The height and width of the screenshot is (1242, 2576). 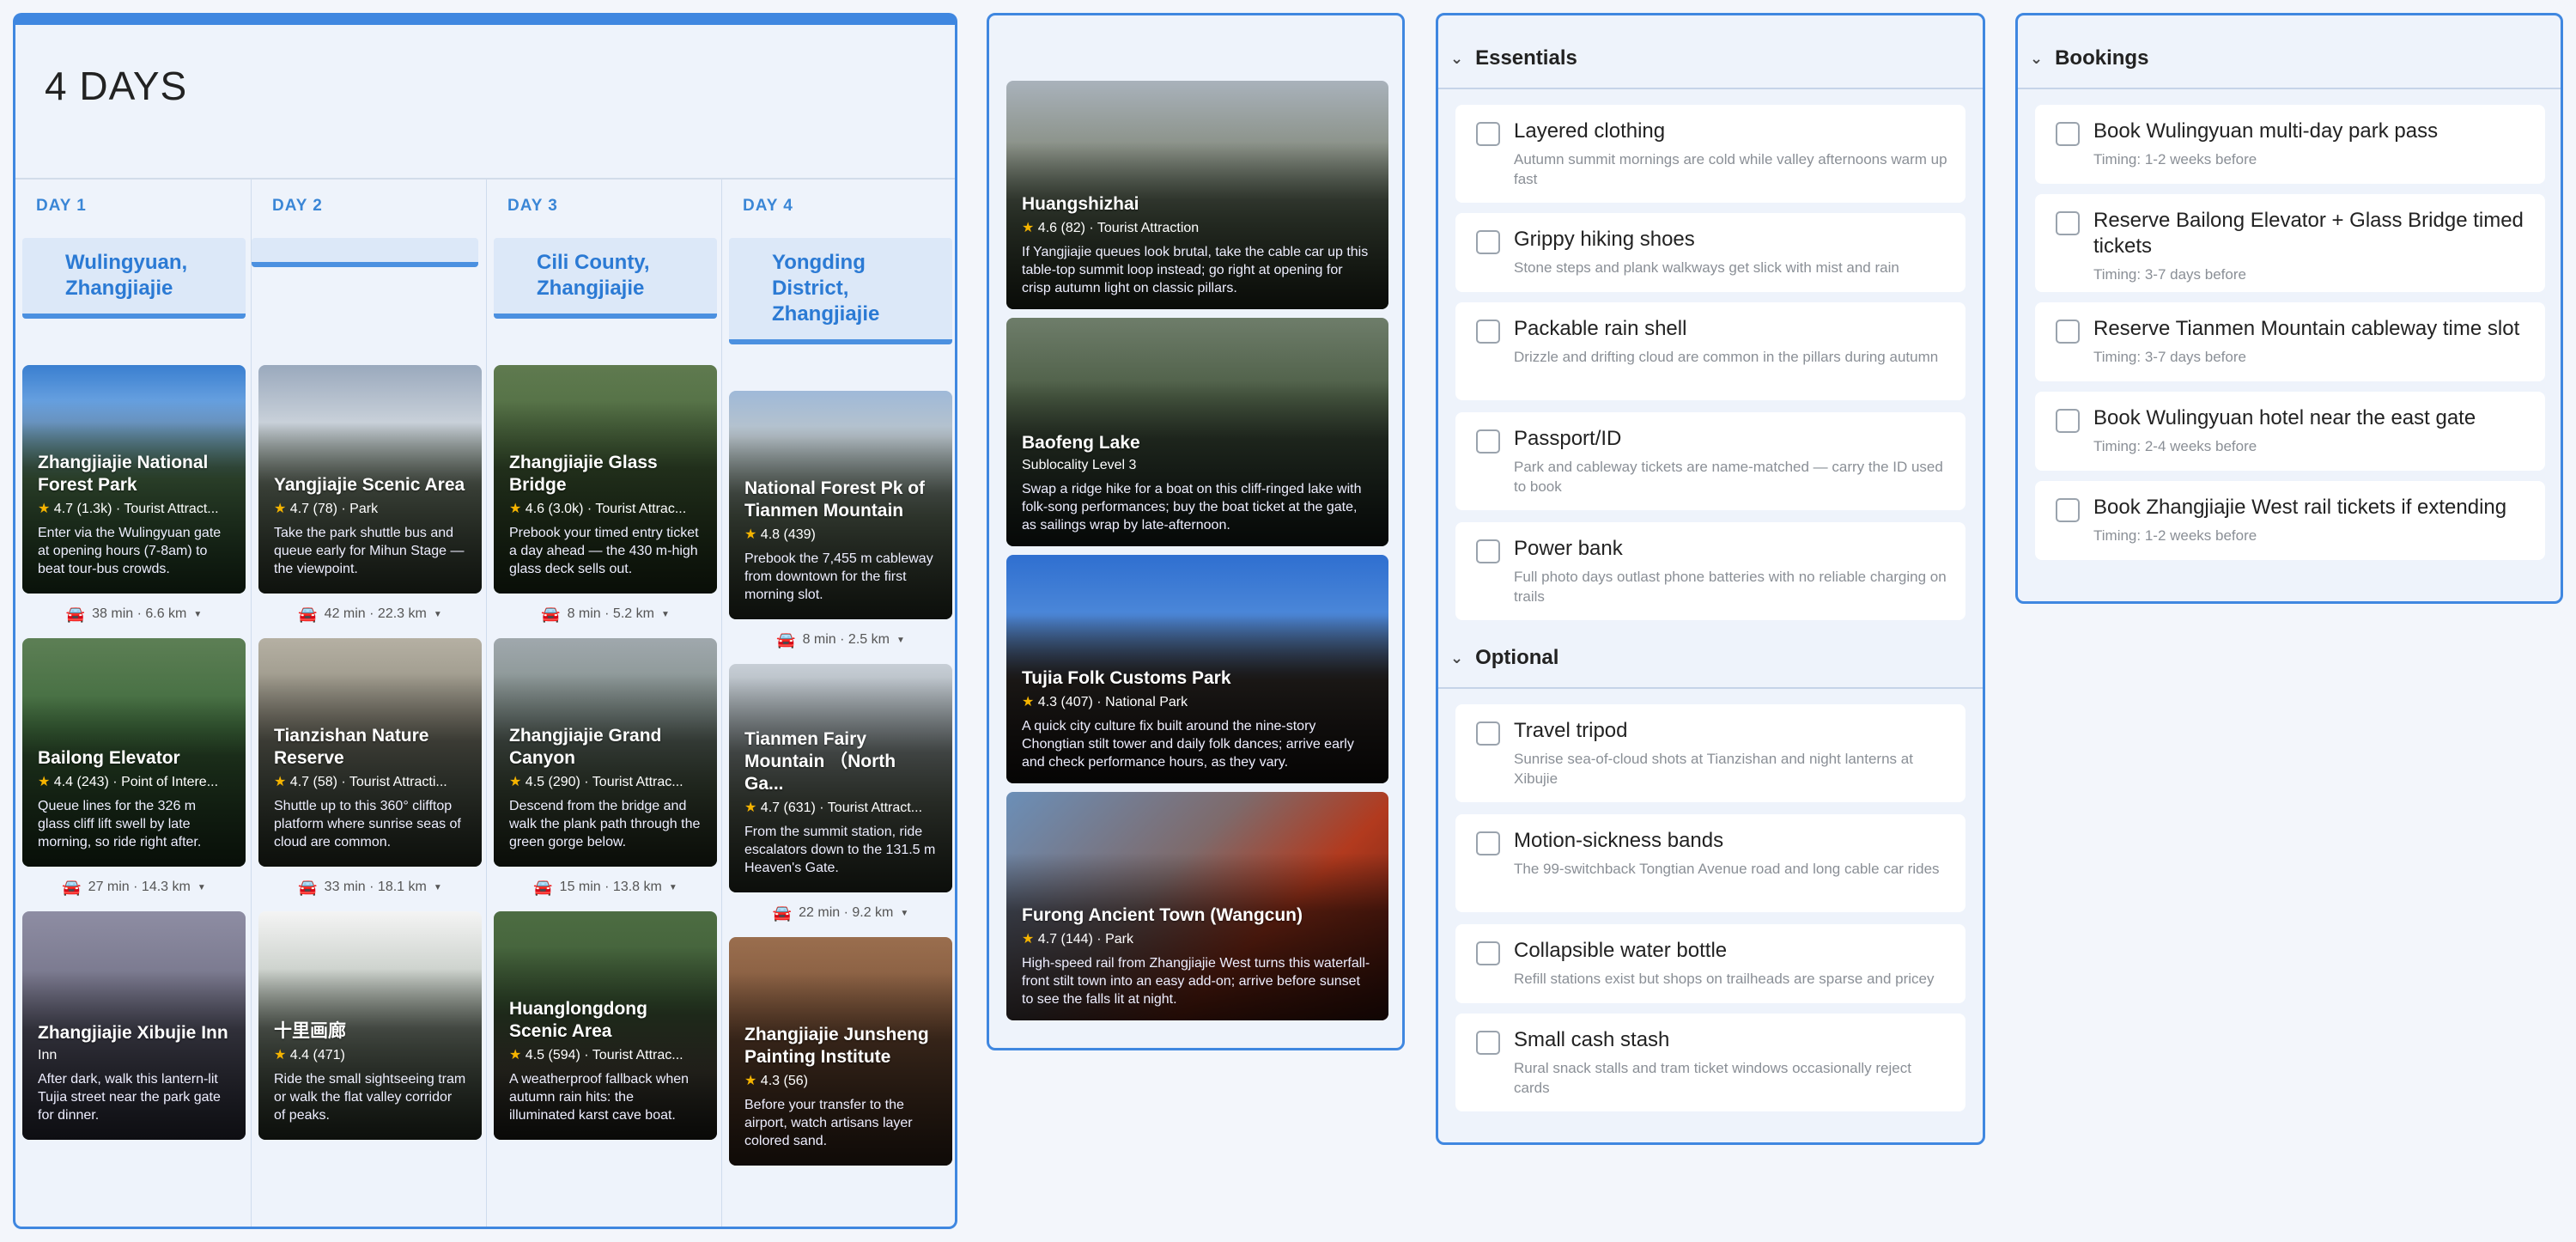 I want to click on item-title: Layered clothing, so click(x=1590, y=131).